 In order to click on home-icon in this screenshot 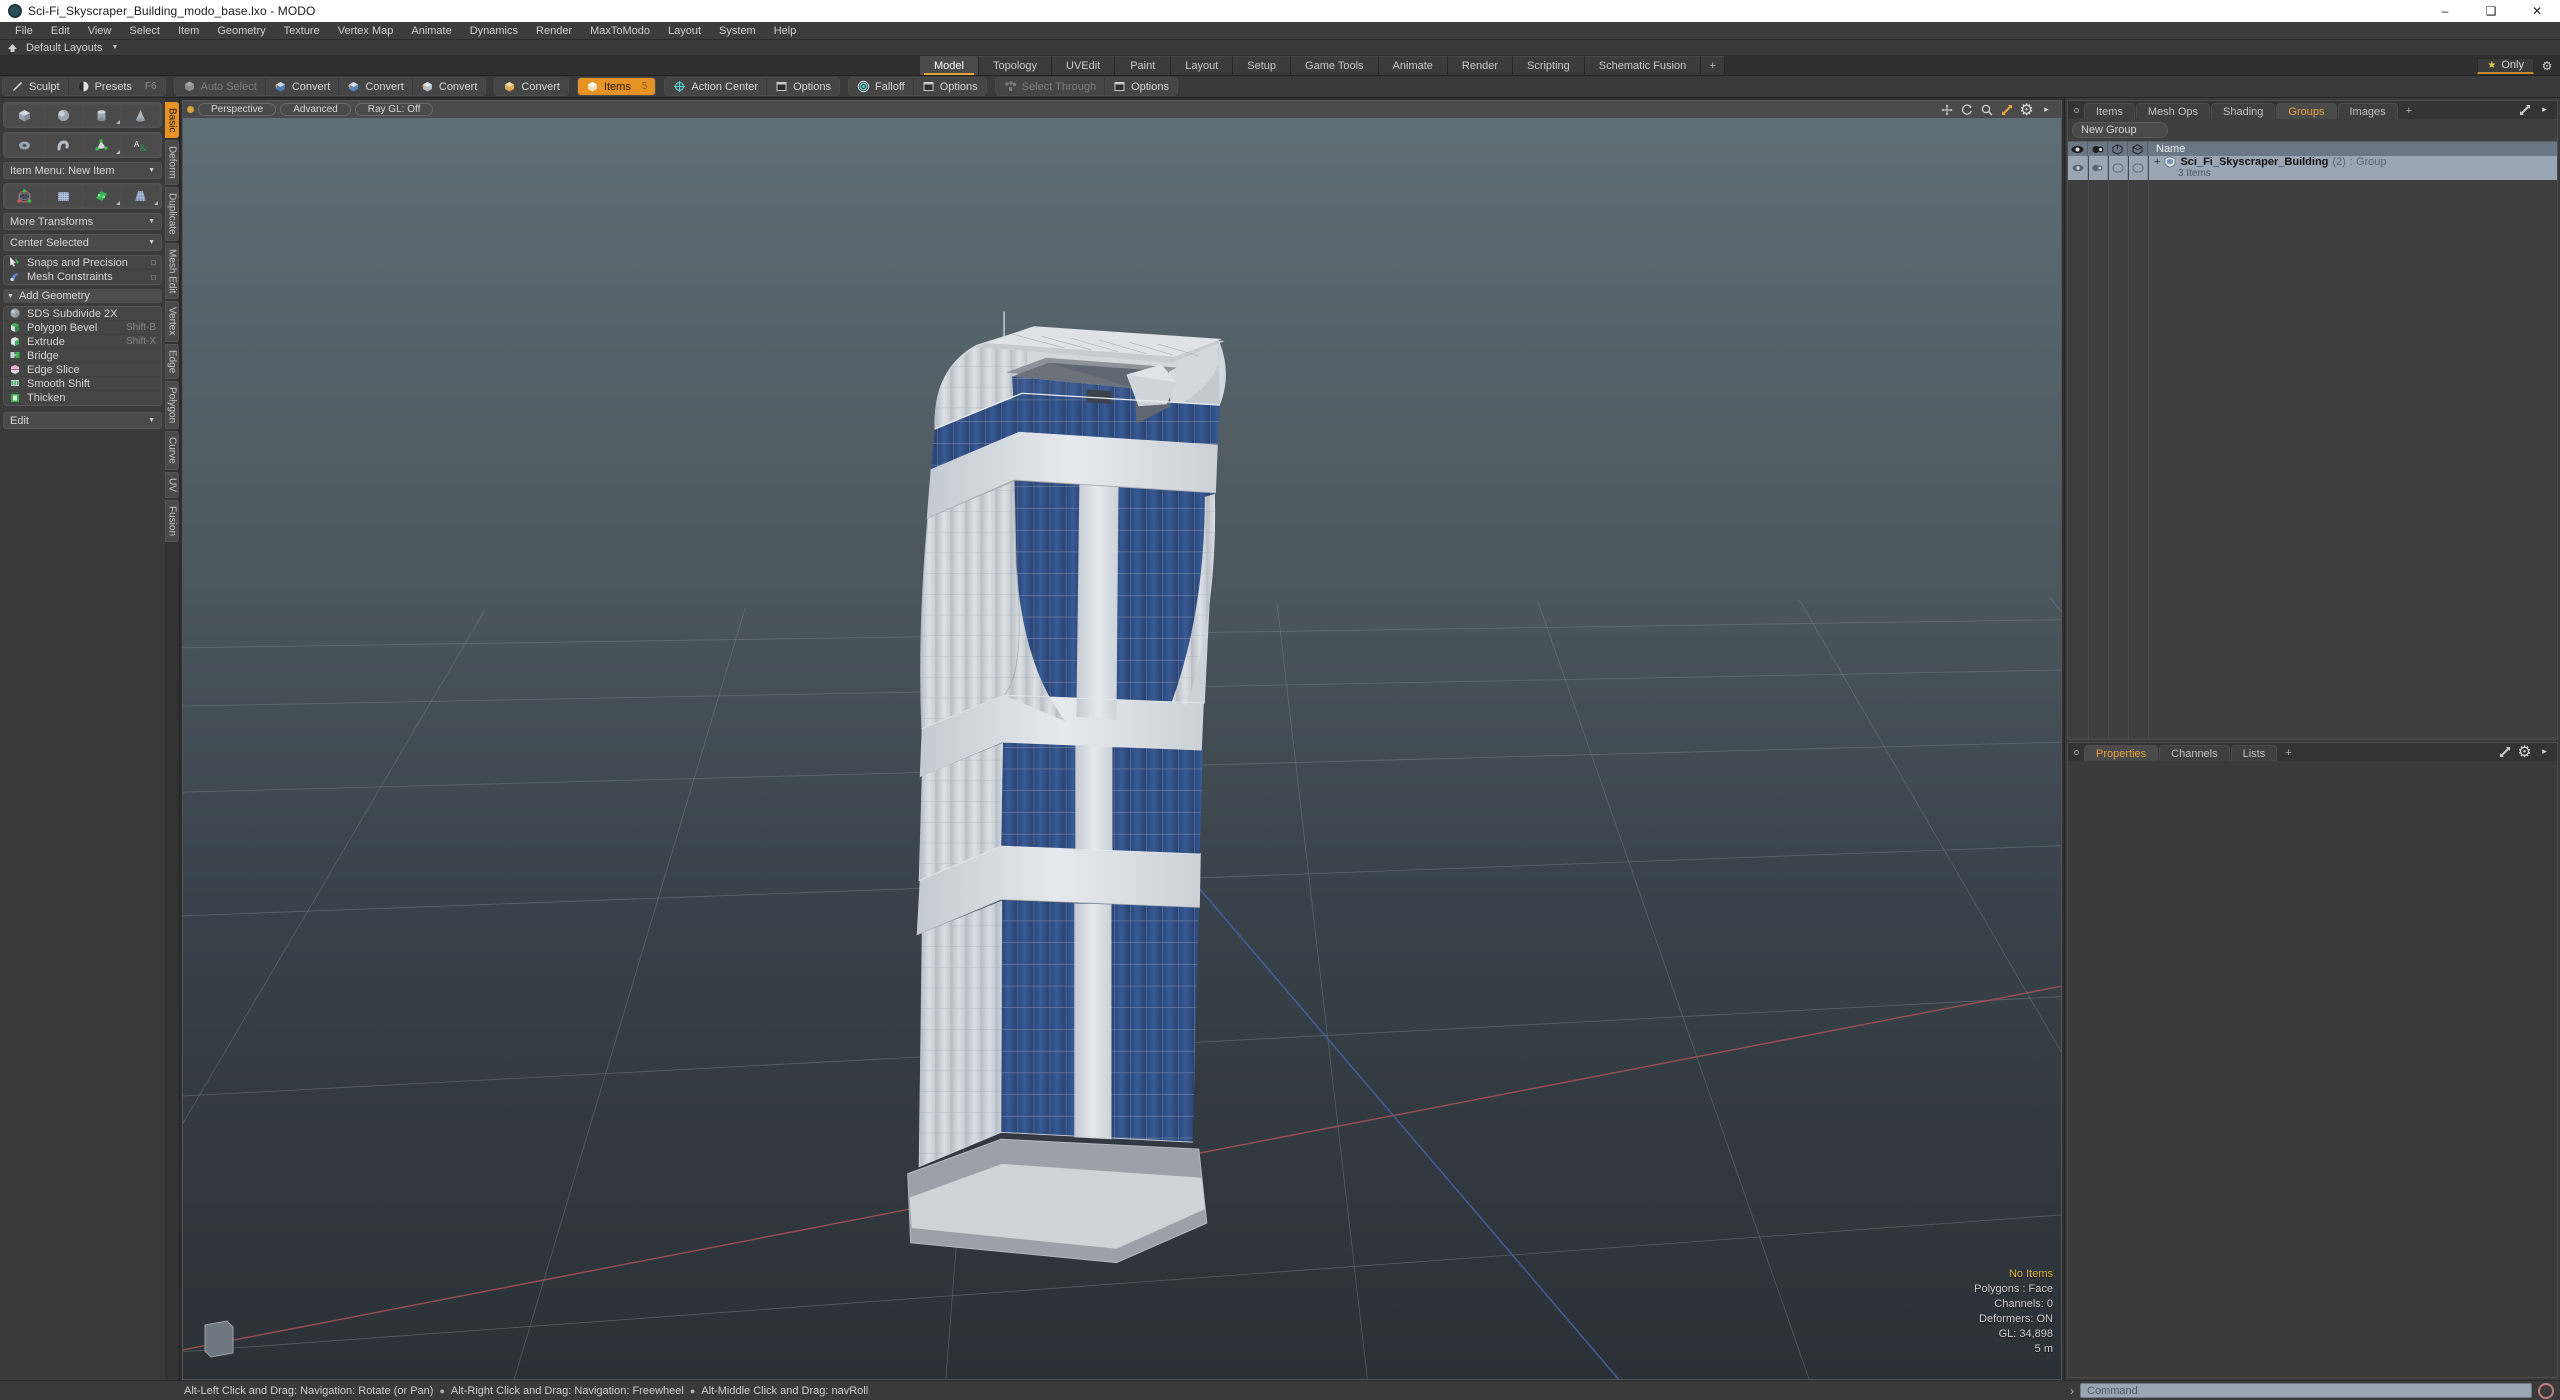, I will do `click(12, 48)`.